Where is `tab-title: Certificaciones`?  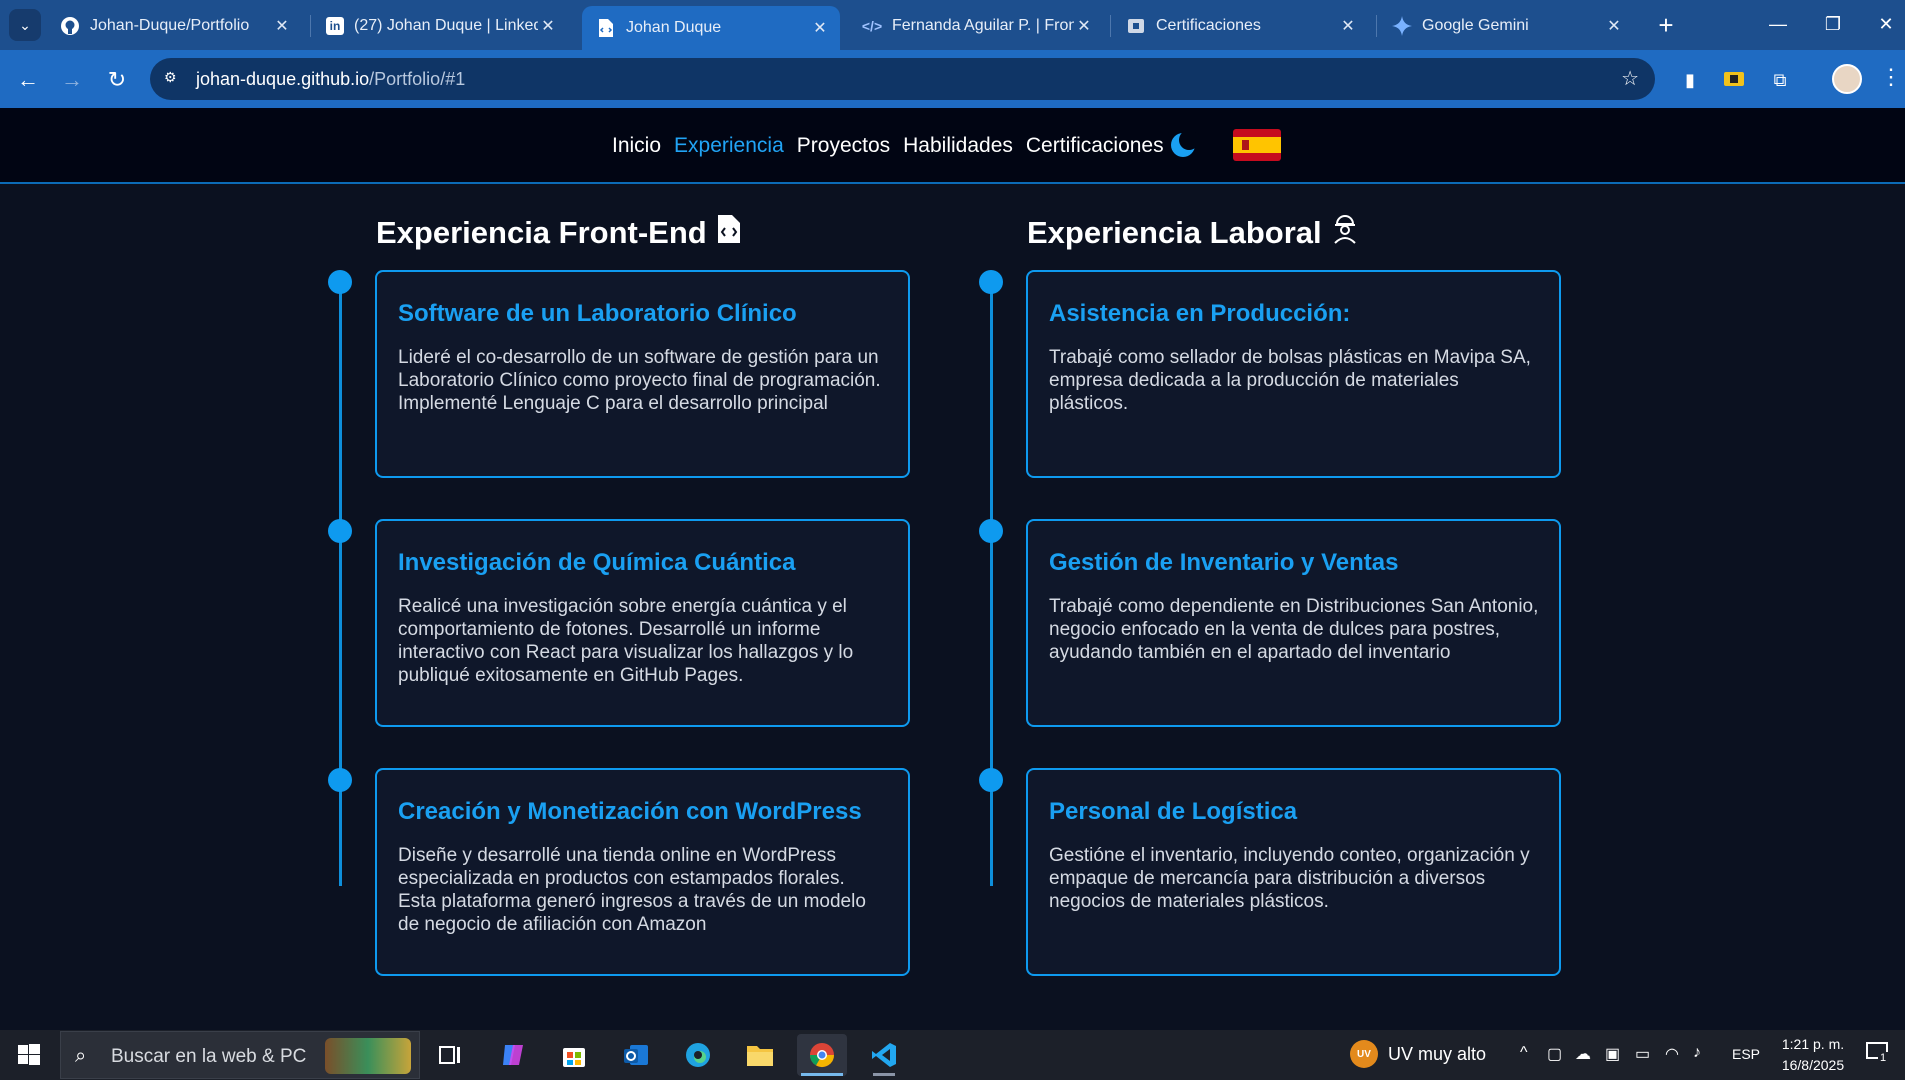
tab-title: Certificaciones is located at coordinates (1208, 25).